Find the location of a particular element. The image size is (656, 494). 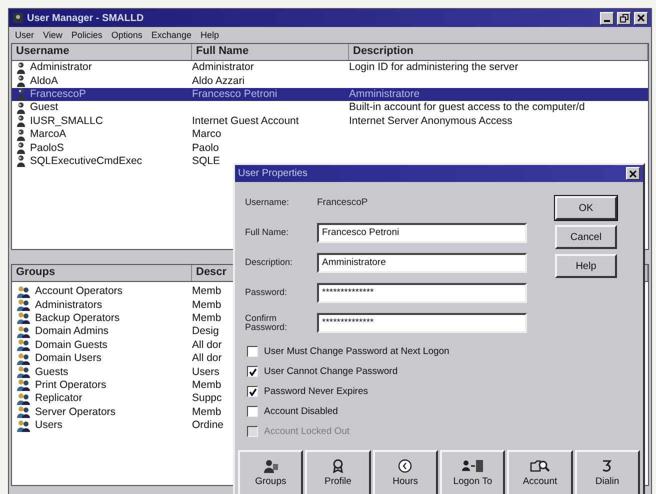

username-cell: IUSR_SMALLC is located at coordinates (66, 121).